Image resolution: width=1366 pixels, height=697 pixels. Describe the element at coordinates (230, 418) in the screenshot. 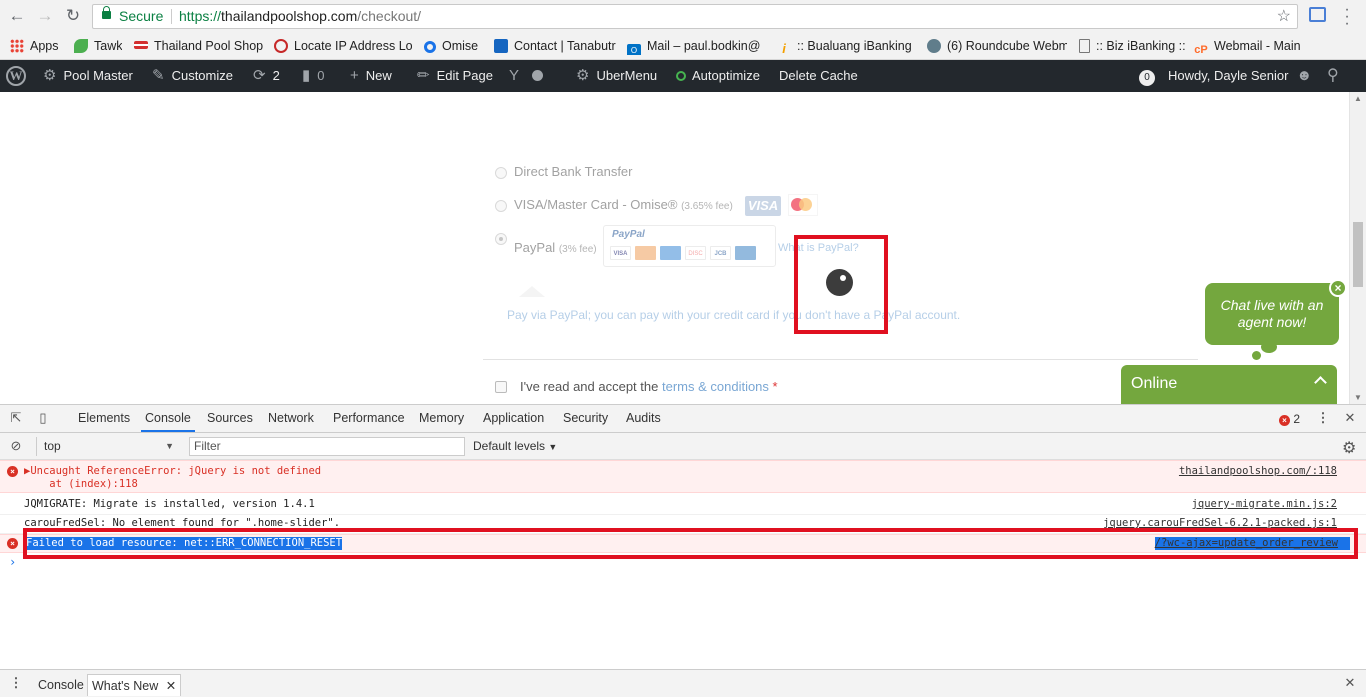

I see `tab-sources: Sources` at that location.